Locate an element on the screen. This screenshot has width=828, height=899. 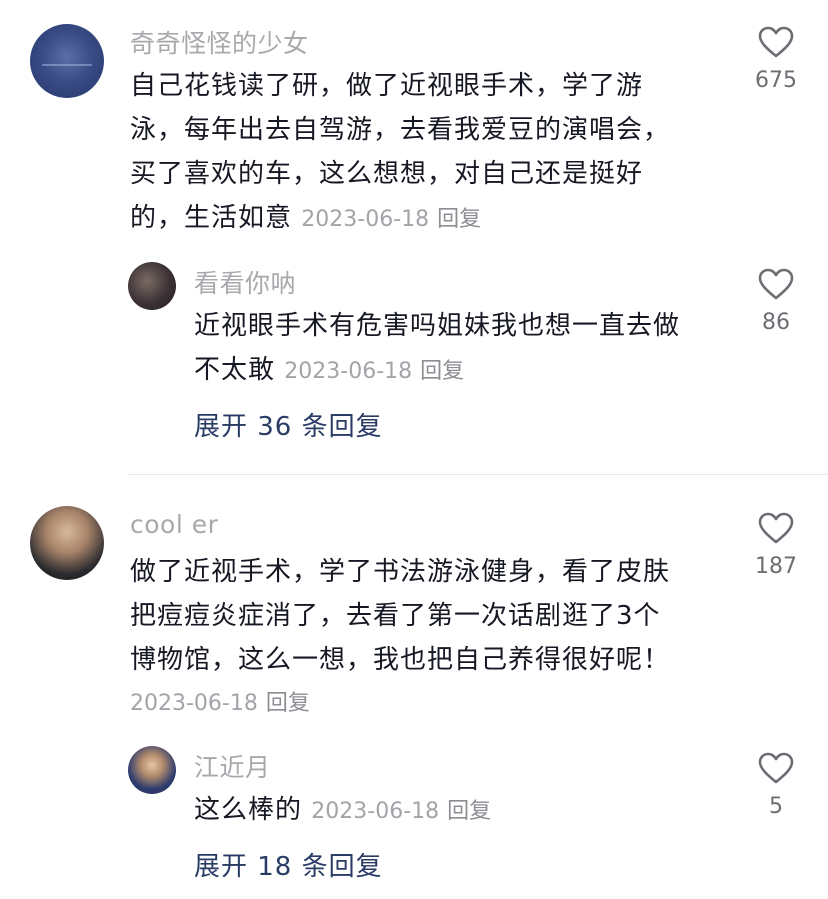
comment-text-line: 买了喜欢的车，这么想想，对自己还是挺好 is located at coordinates (387, 174).